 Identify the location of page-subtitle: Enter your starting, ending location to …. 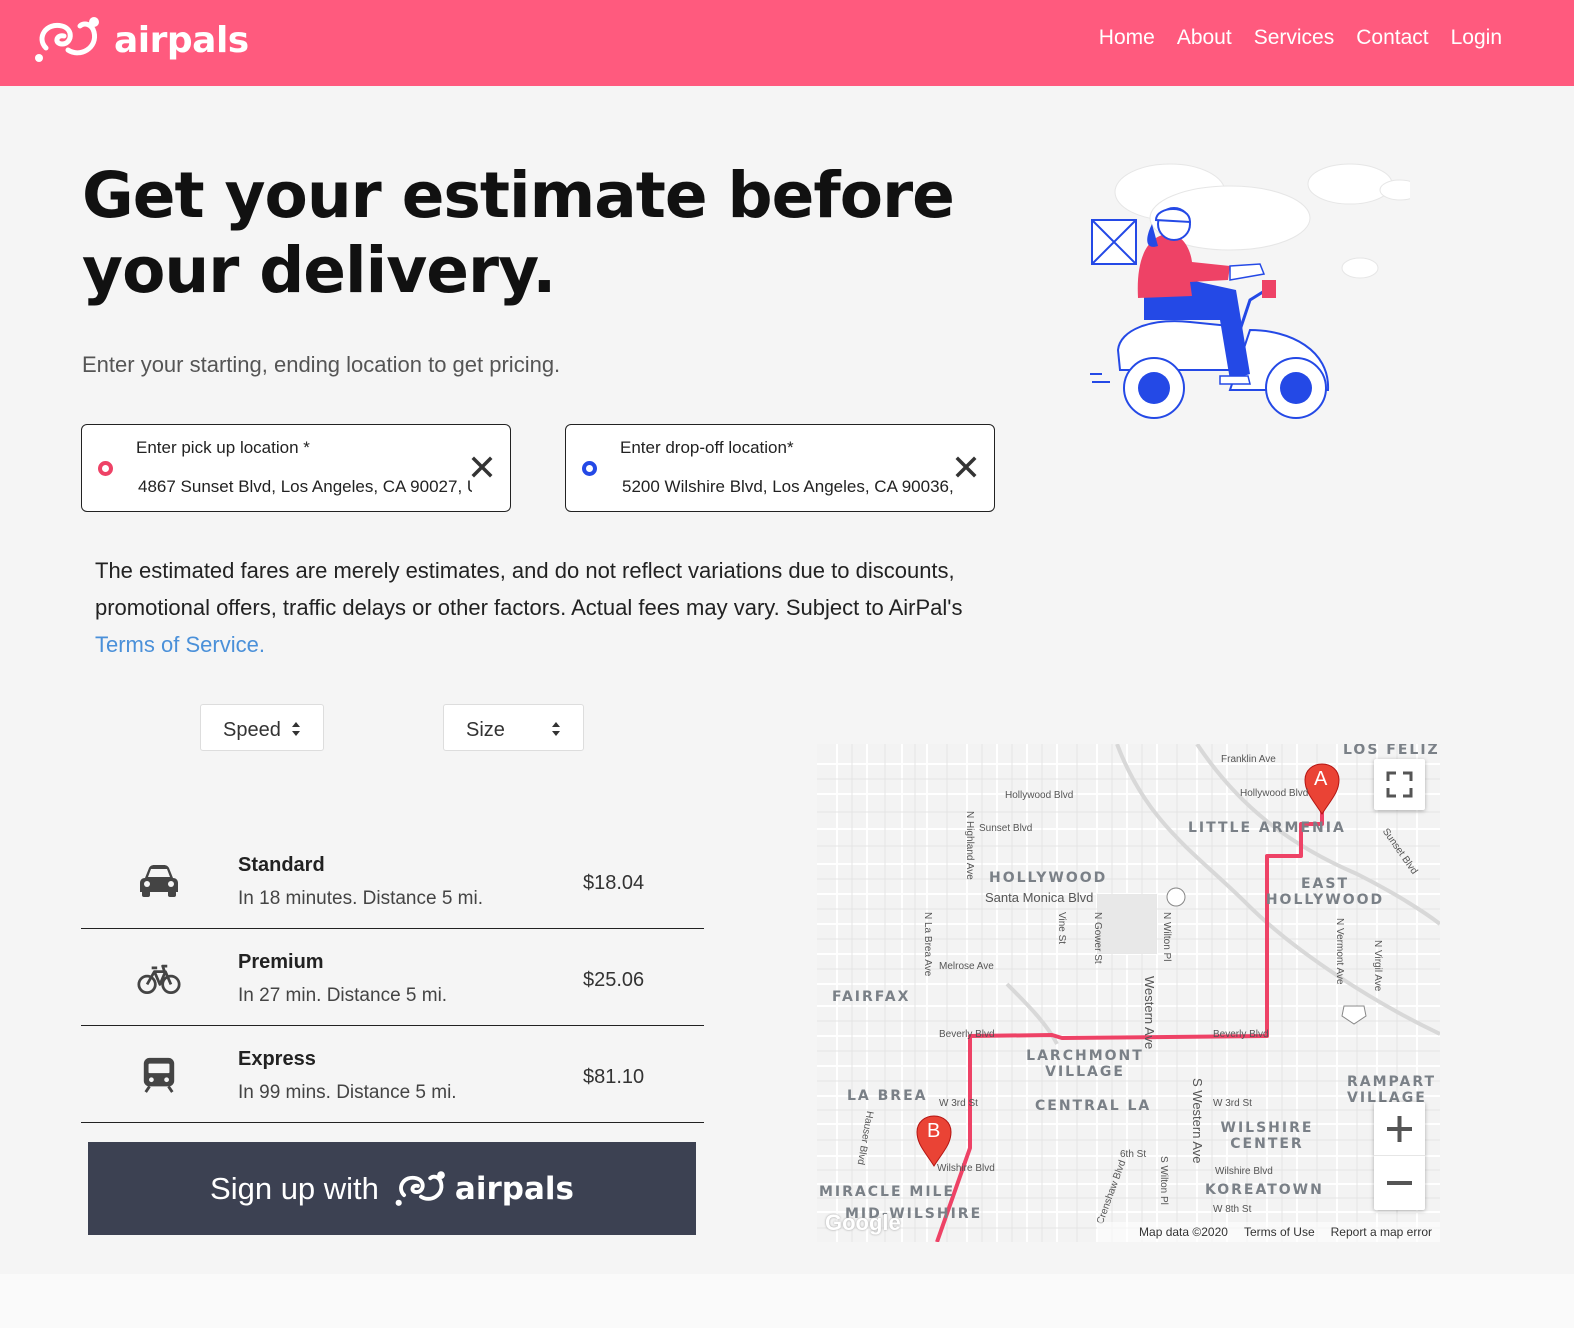
(321, 364).